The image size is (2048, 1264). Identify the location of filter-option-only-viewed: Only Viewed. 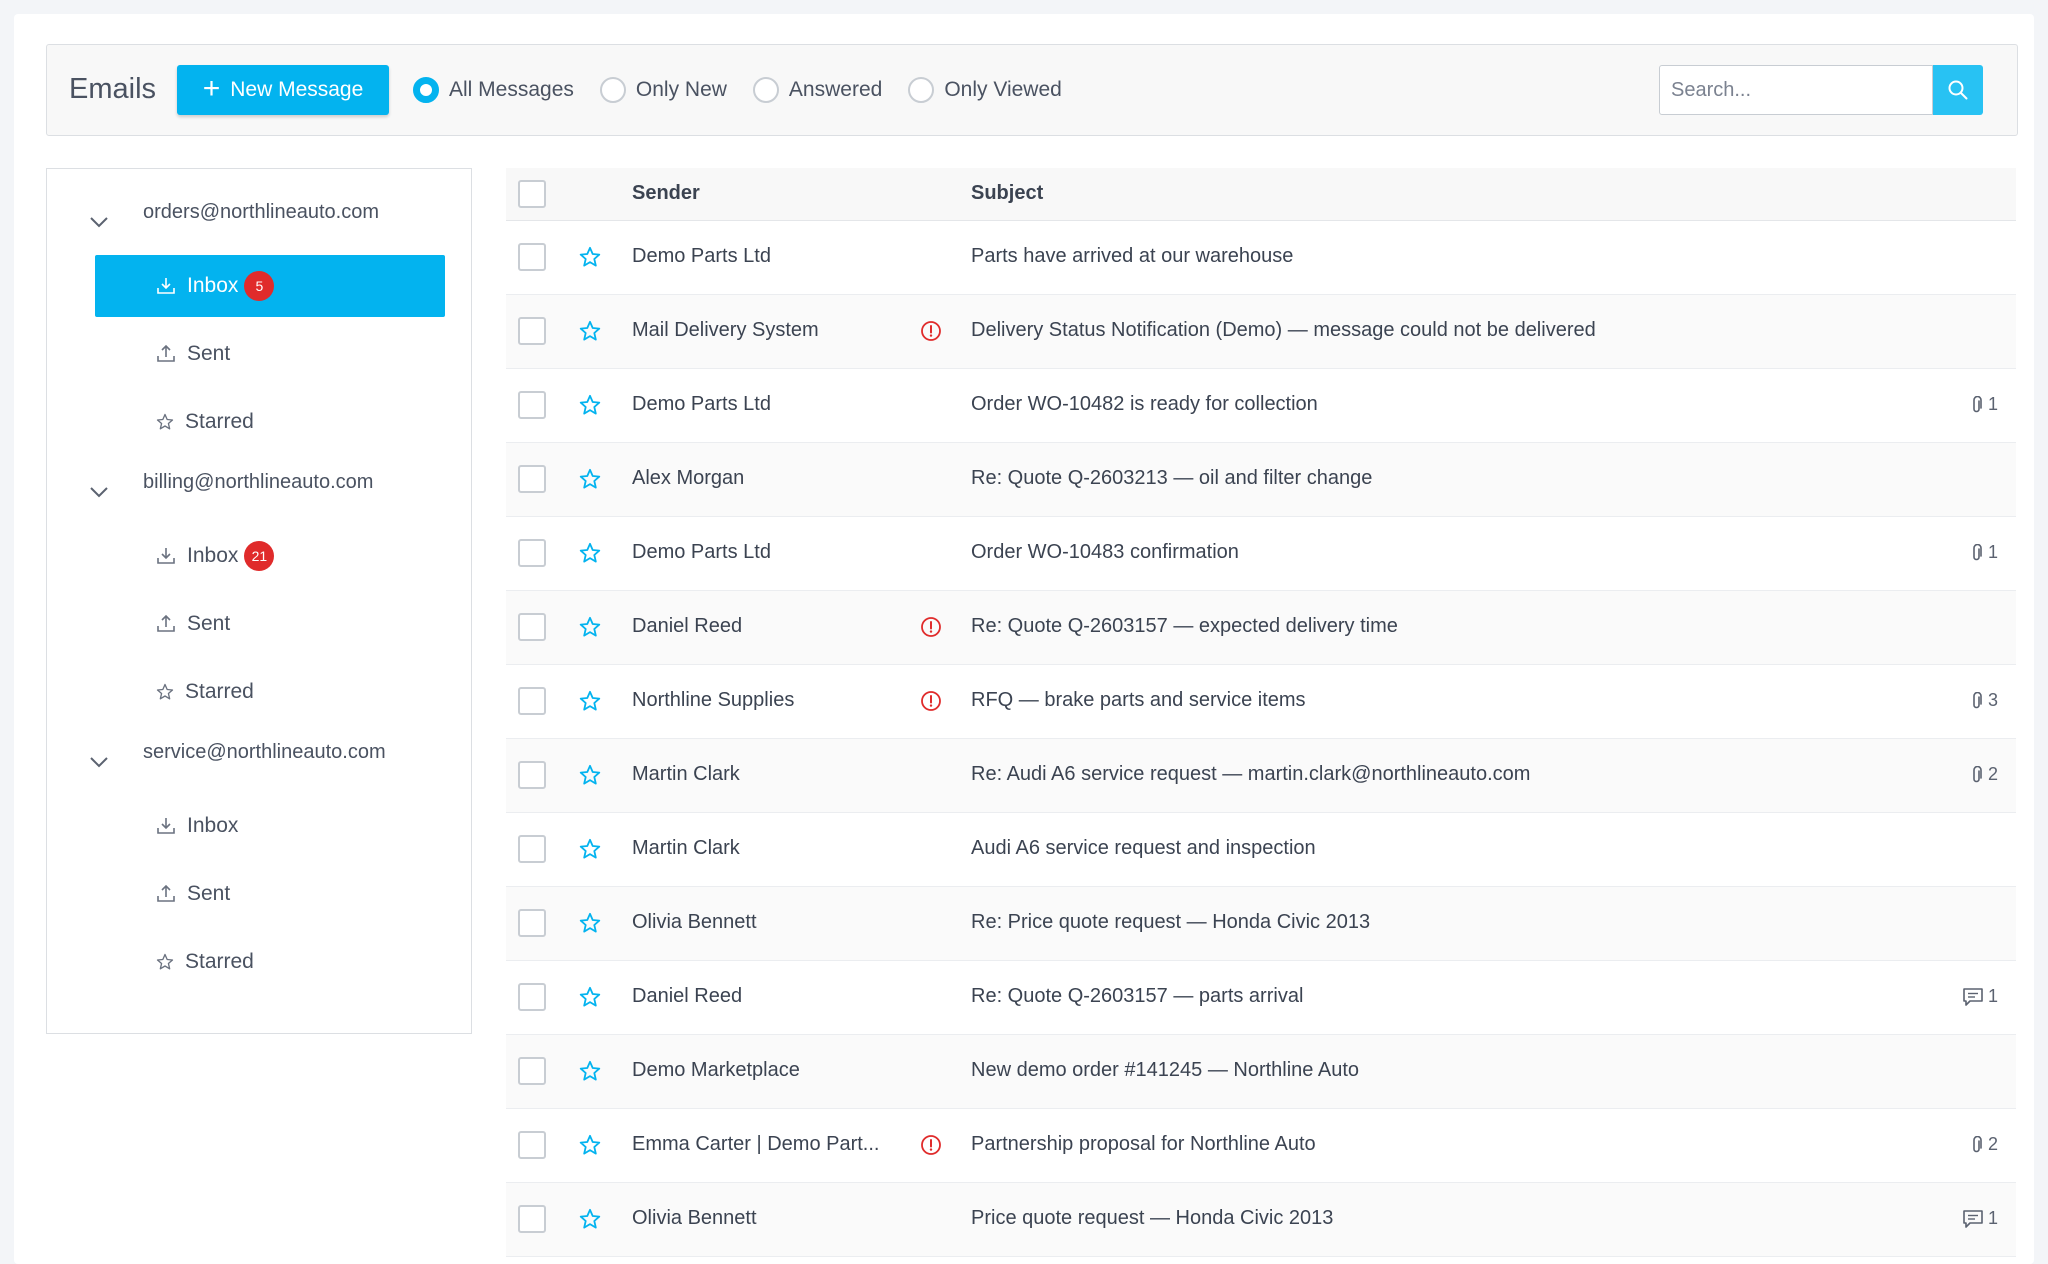
(985, 90).